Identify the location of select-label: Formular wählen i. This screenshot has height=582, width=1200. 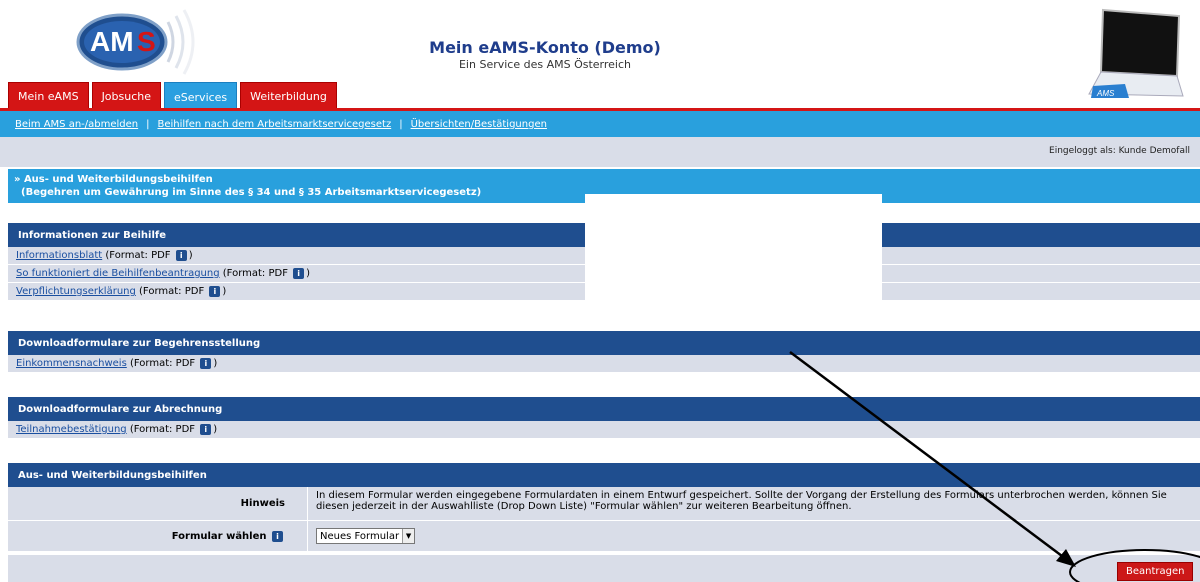
(158, 536).